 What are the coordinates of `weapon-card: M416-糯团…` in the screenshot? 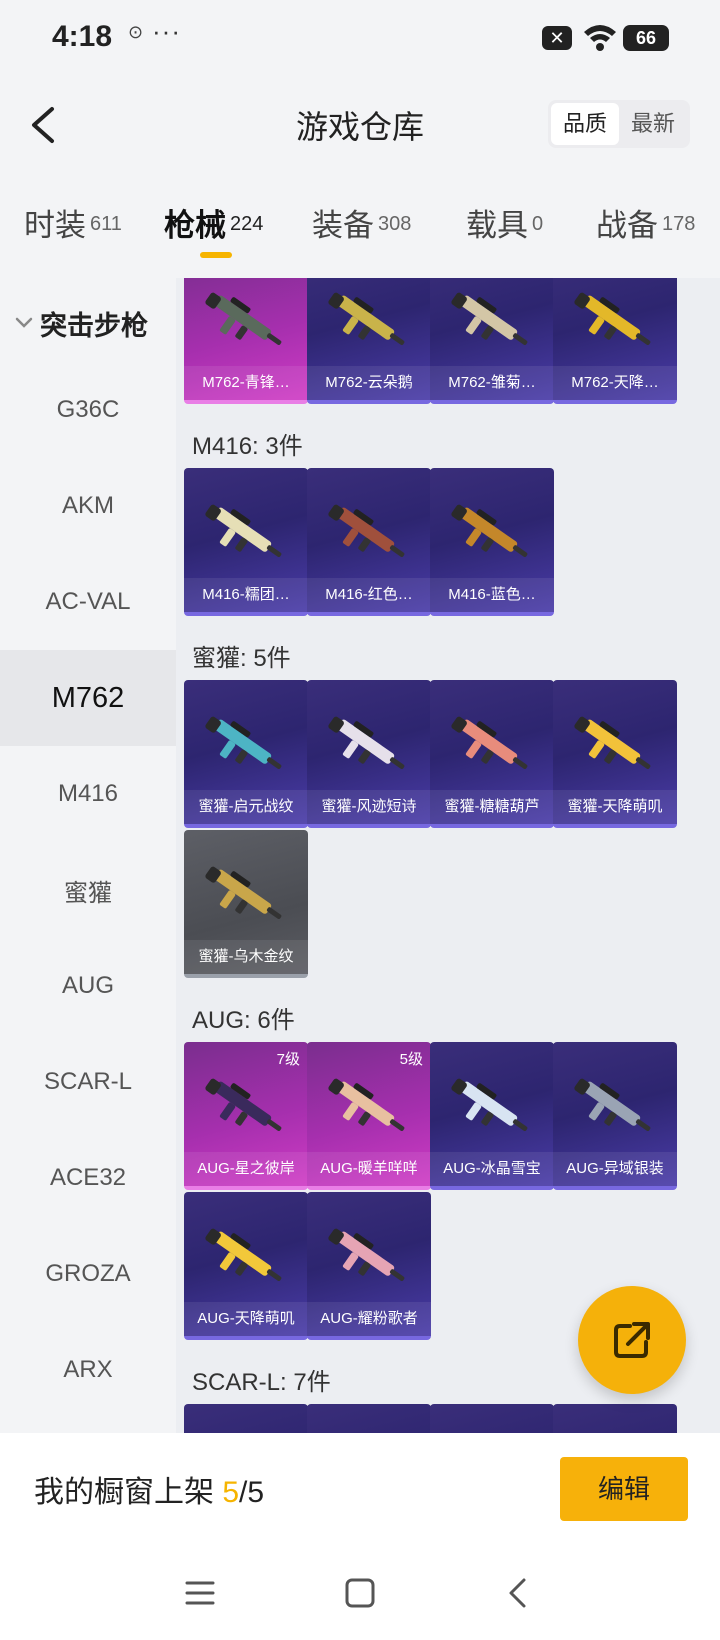 It's located at (246, 542).